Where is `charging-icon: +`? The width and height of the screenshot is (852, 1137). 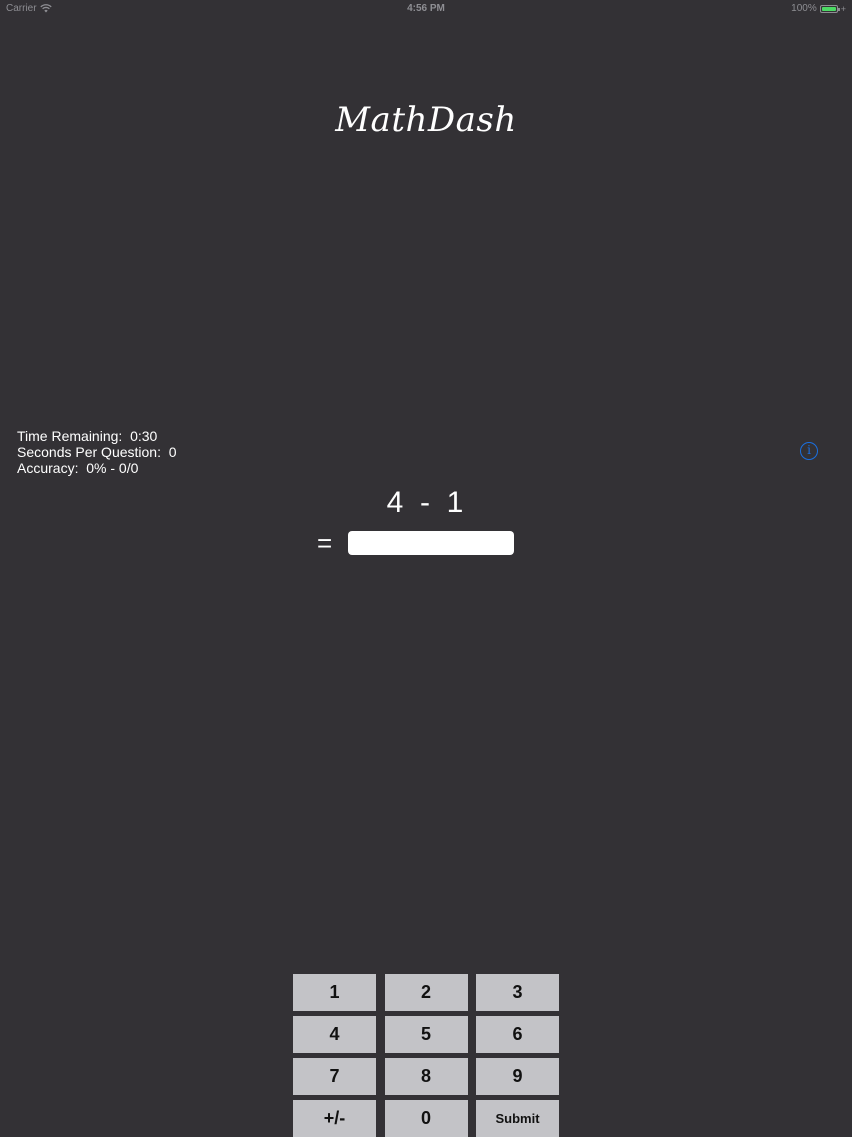 charging-icon: + is located at coordinates (843, 8).